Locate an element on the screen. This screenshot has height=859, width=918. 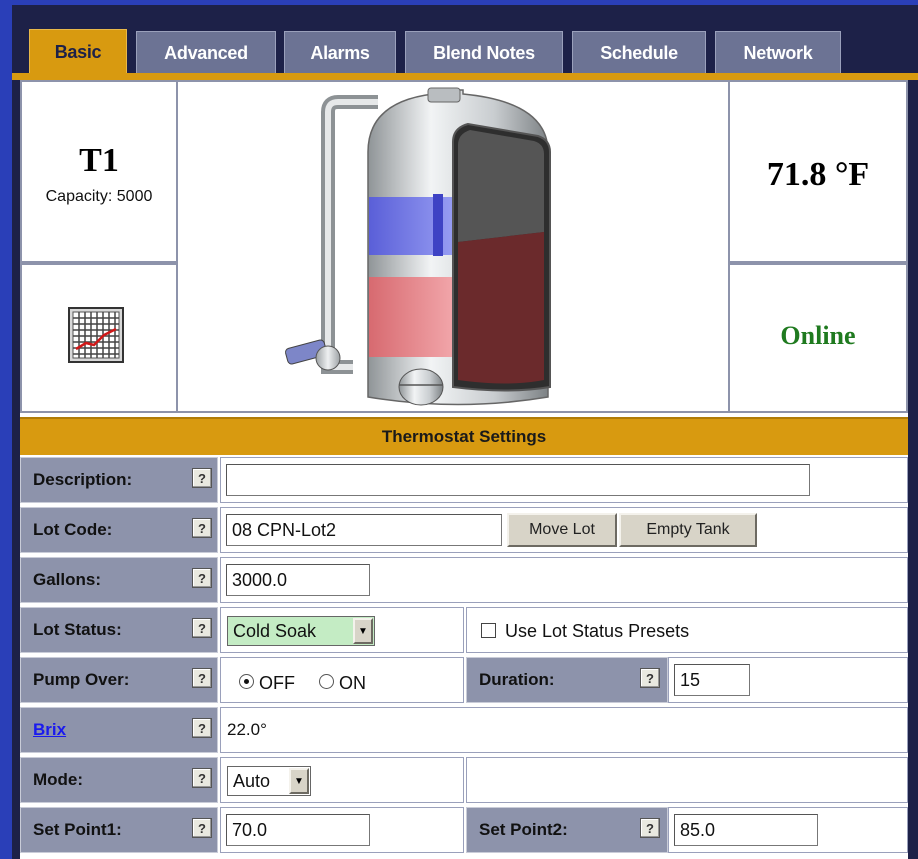
brix-value: 22.0° is located at coordinates (247, 729).